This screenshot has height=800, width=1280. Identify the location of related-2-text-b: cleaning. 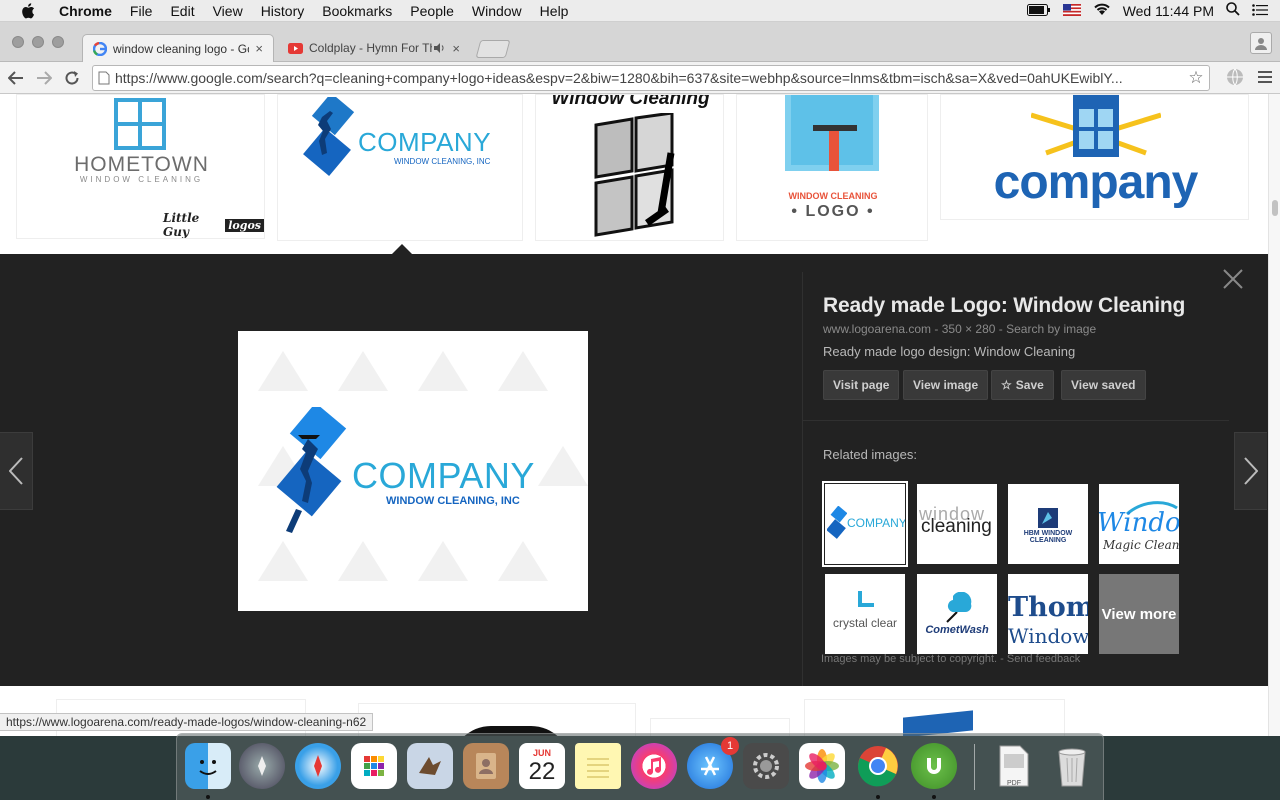
(956, 526).